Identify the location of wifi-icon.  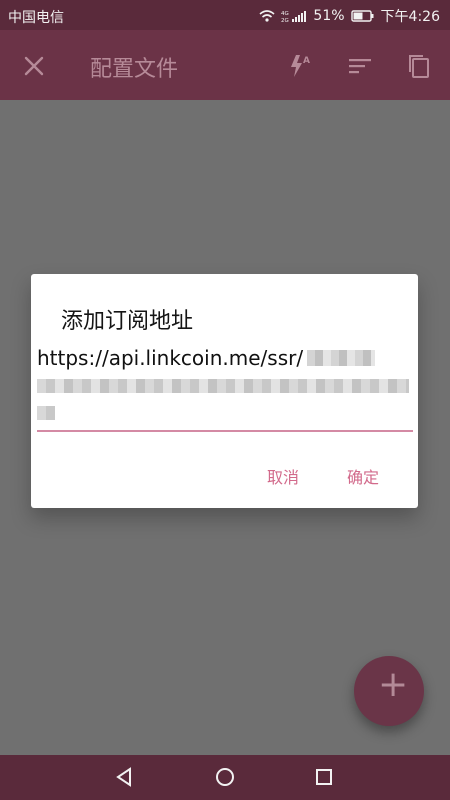
(267, 16).